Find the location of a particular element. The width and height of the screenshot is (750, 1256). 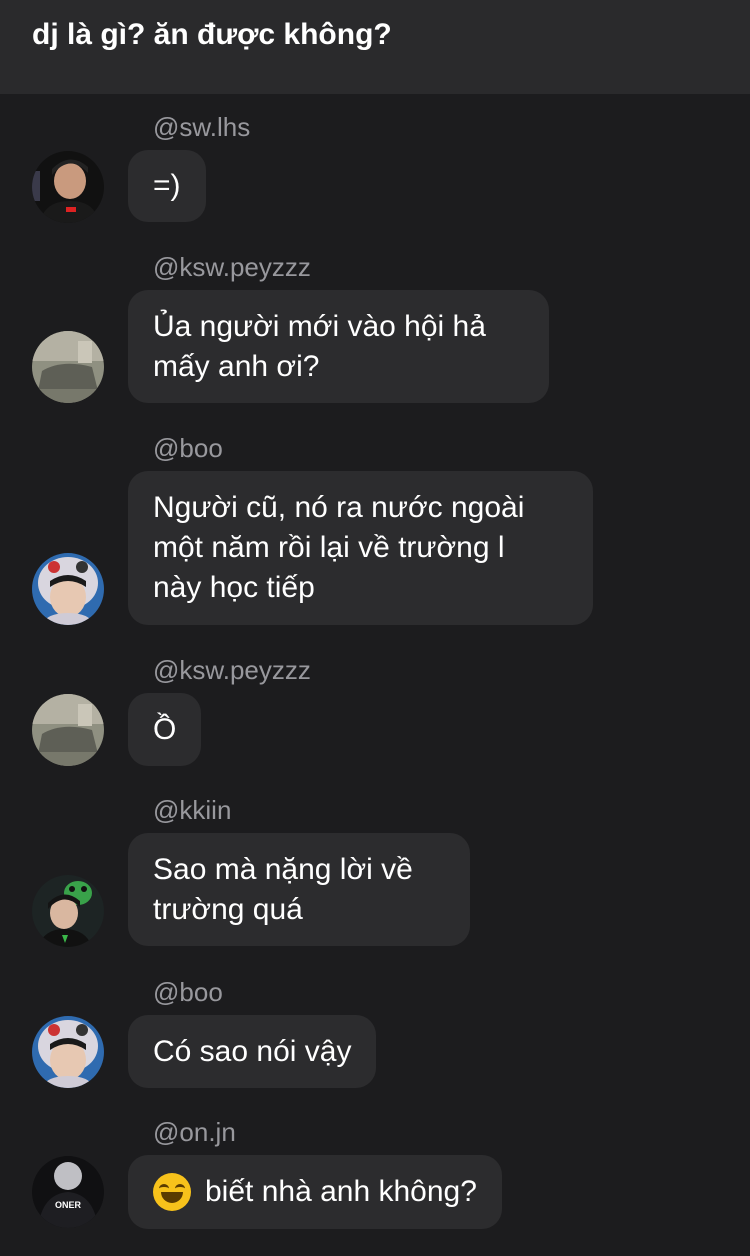

message-text: biết nhà anh không? is located at coordinates (341, 1191).